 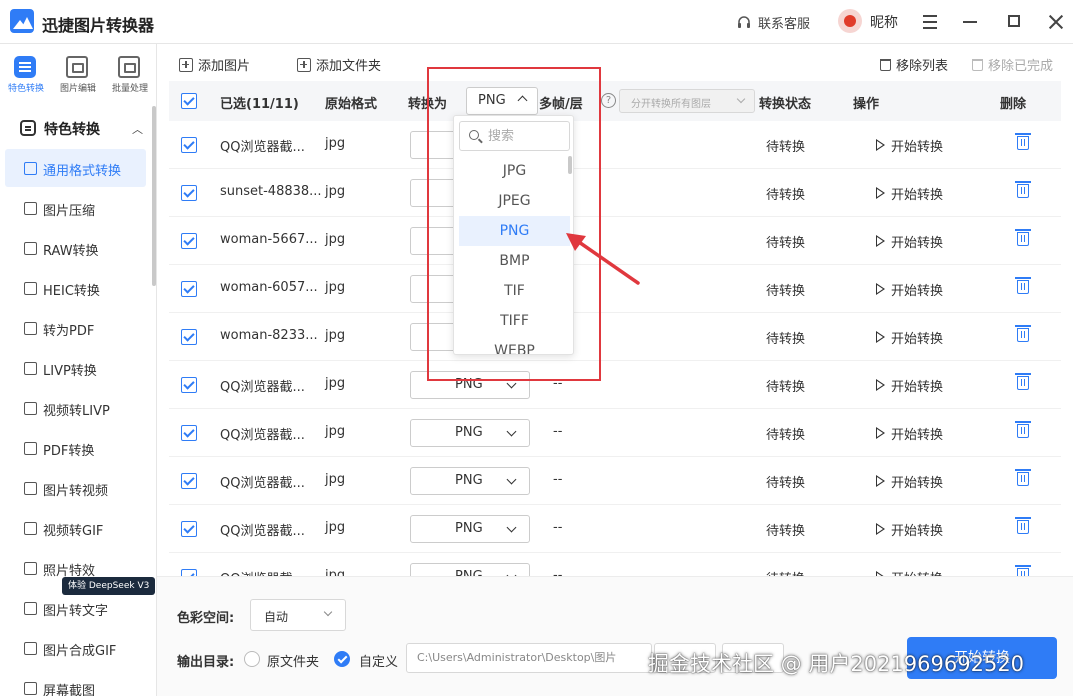 What do you see at coordinates (82, 171) in the screenshot?
I see `sidebar-item-label: 通用格式转换` at bounding box center [82, 171].